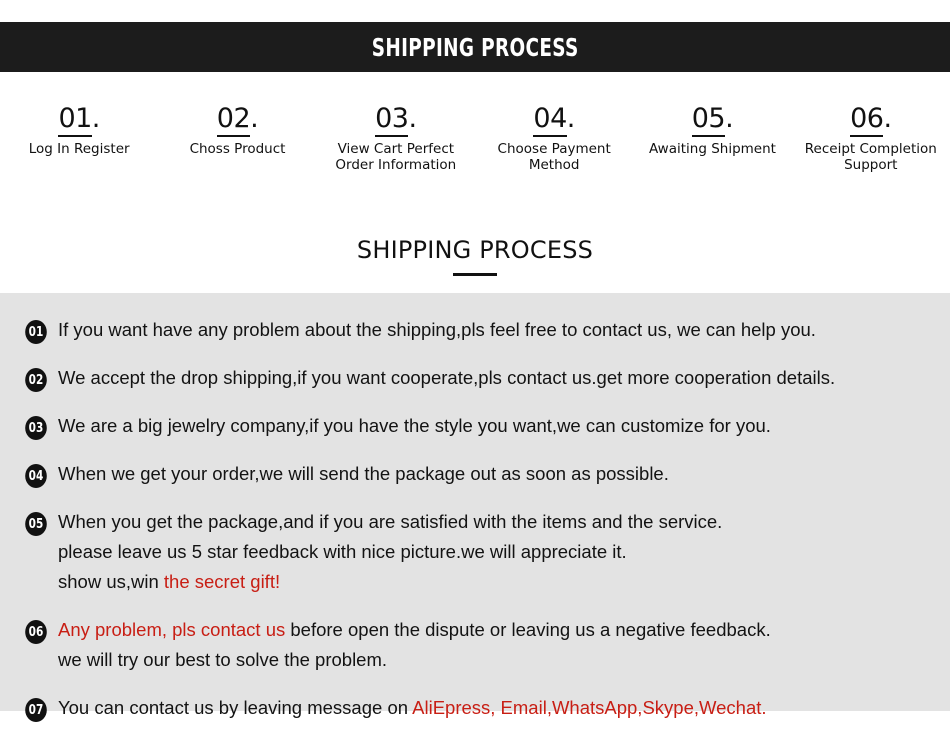 The image size is (950, 742). What do you see at coordinates (504, 582) in the screenshot?
I see `note-line: show us,win the secret gift!` at bounding box center [504, 582].